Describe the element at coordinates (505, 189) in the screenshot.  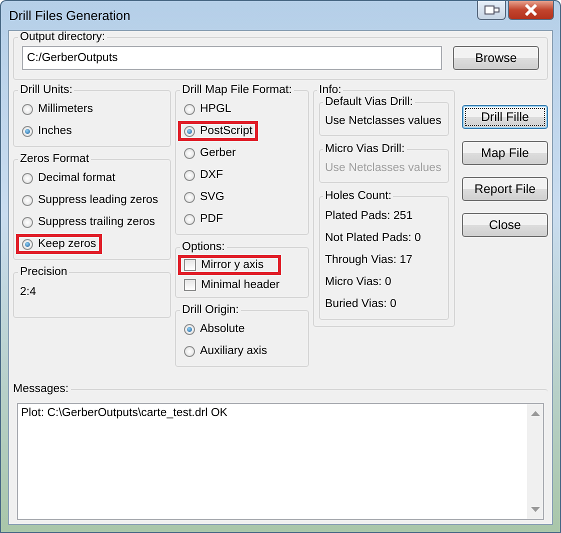
I see `action-button: Report File` at that location.